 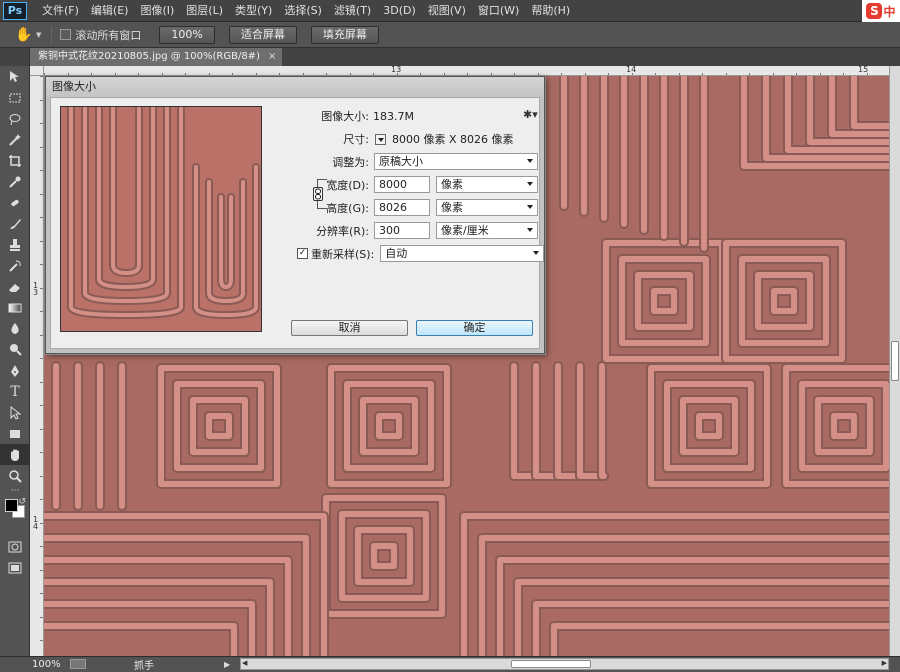 I want to click on quick-mask-icon, so click(x=15, y=546).